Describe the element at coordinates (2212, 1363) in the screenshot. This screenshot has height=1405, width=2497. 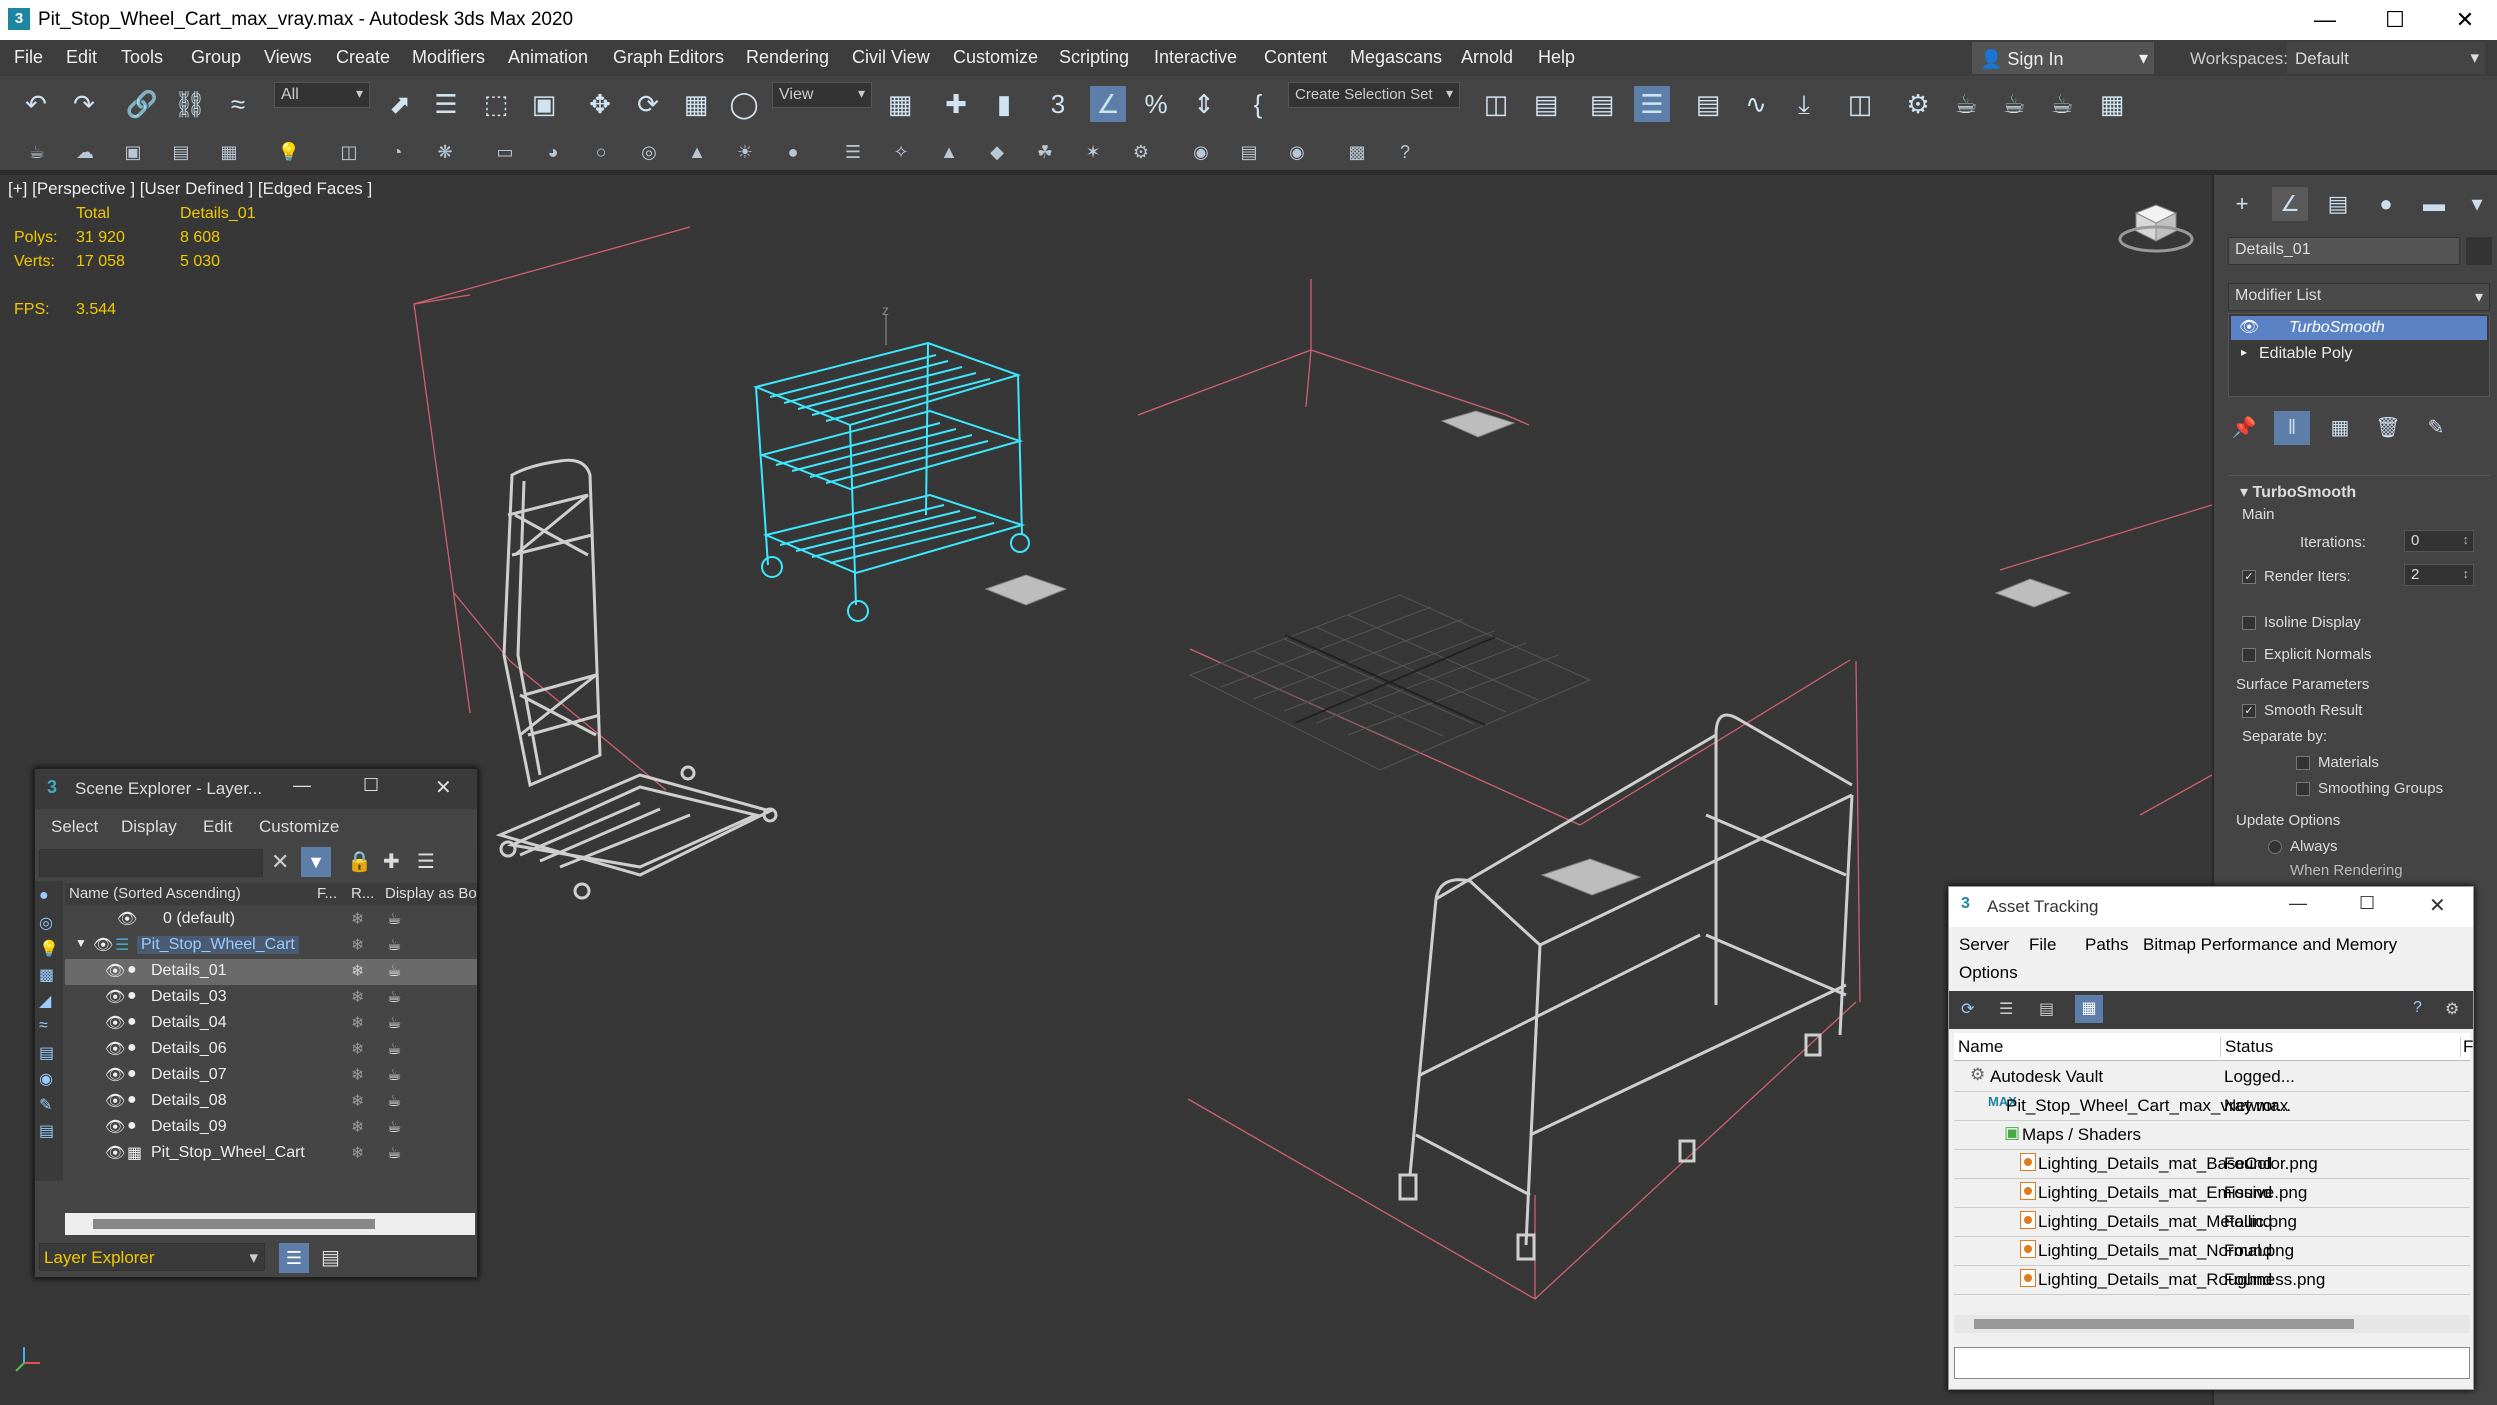
I see `asset-path-field` at that location.